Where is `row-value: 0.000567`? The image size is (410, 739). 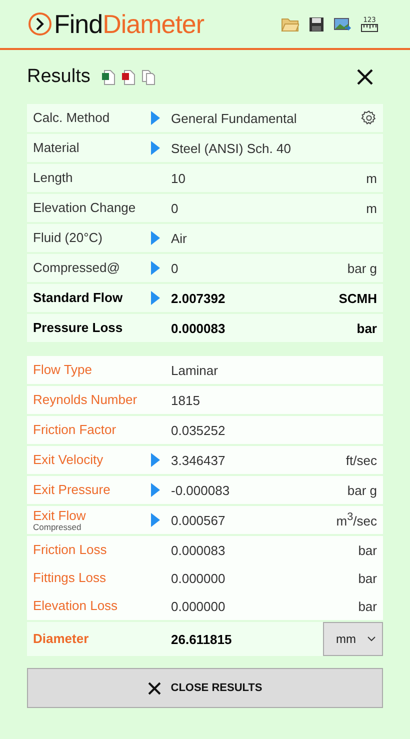 row-value: 0.000567 is located at coordinates (198, 520).